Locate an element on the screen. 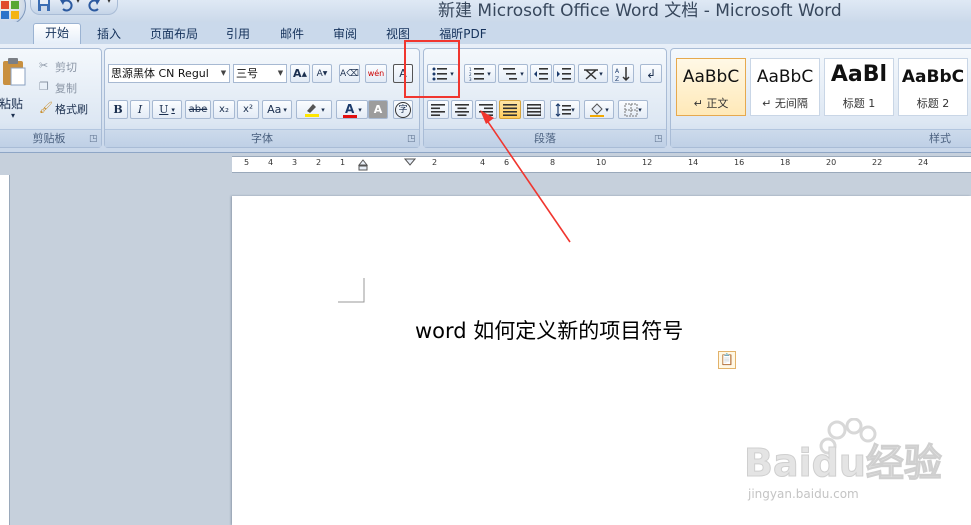  borders-button: ▾ is located at coordinates (633, 109).